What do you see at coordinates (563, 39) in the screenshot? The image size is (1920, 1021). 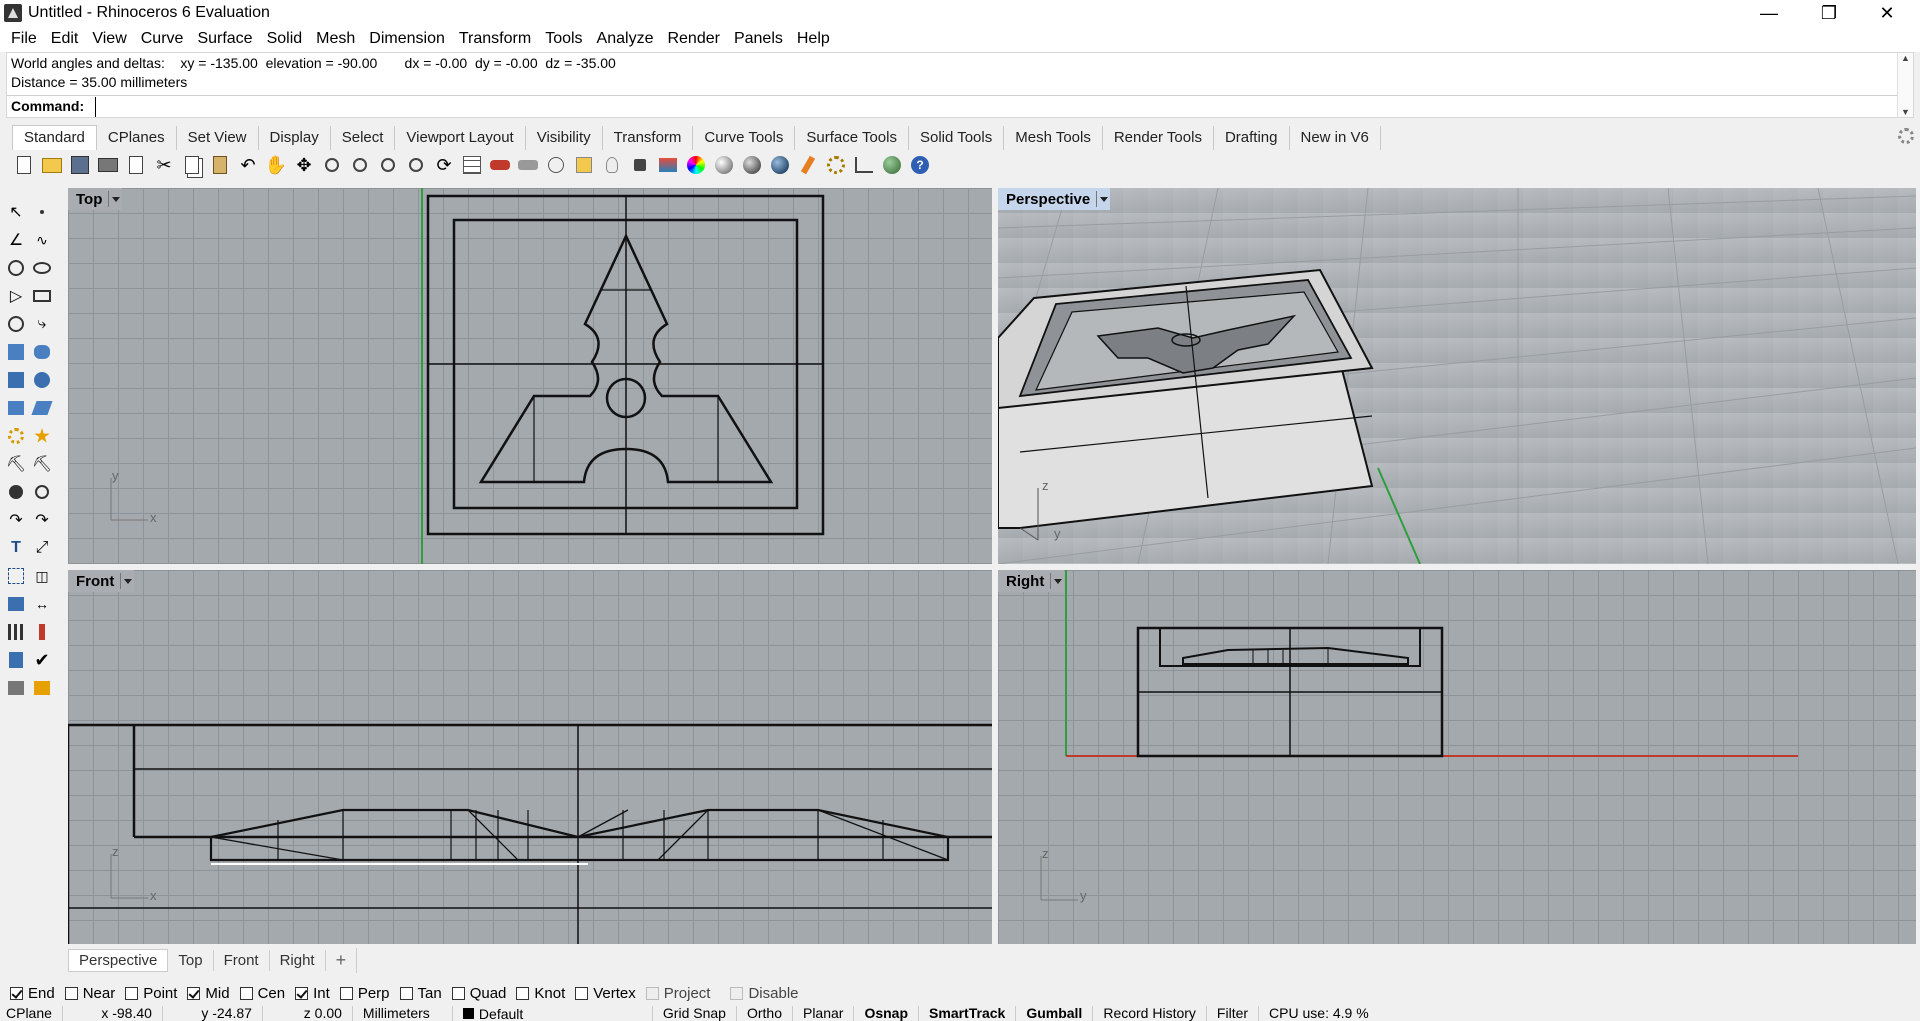 I see `menu-tools: Tools` at bounding box center [563, 39].